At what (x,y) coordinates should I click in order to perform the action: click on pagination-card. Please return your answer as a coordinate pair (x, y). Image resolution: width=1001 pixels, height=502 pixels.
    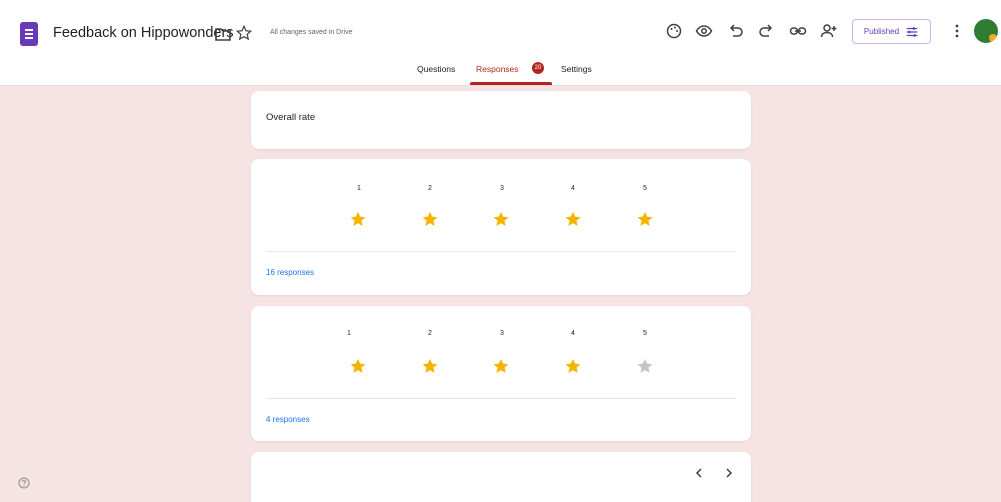
    Looking at the image, I should click on (501, 477).